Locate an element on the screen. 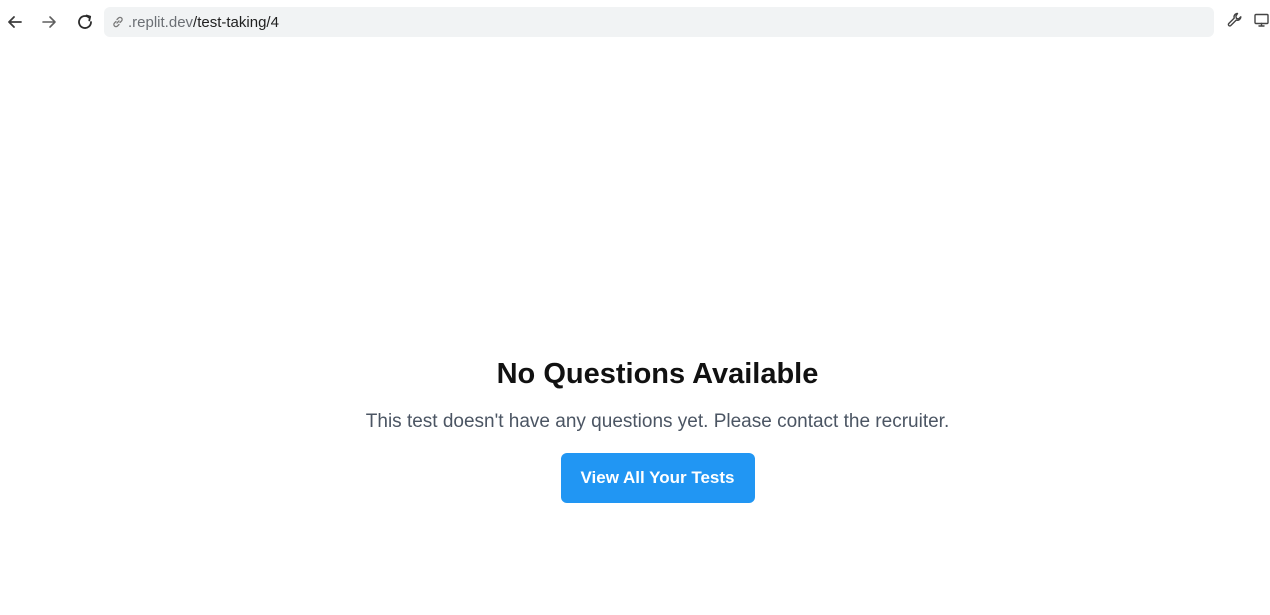  url-host: .replit.dev is located at coordinates (161, 22).